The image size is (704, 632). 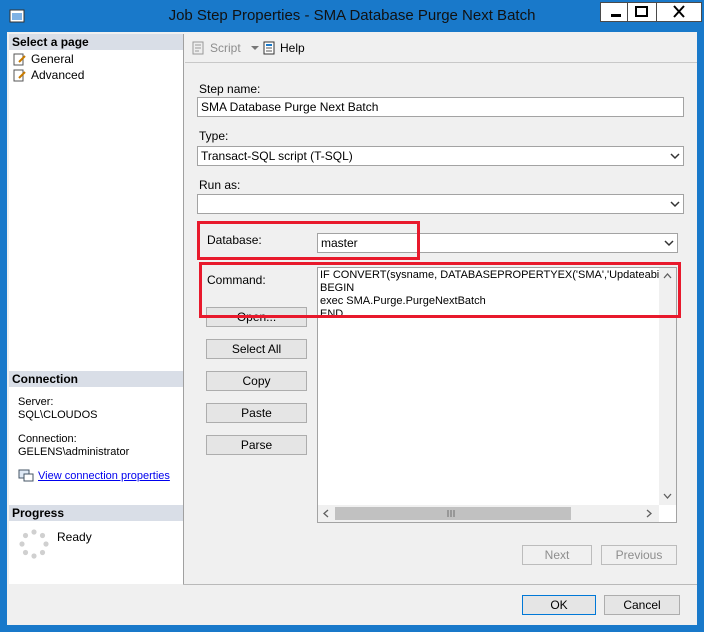 I want to click on maximize-icon, so click(x=641, y=11).